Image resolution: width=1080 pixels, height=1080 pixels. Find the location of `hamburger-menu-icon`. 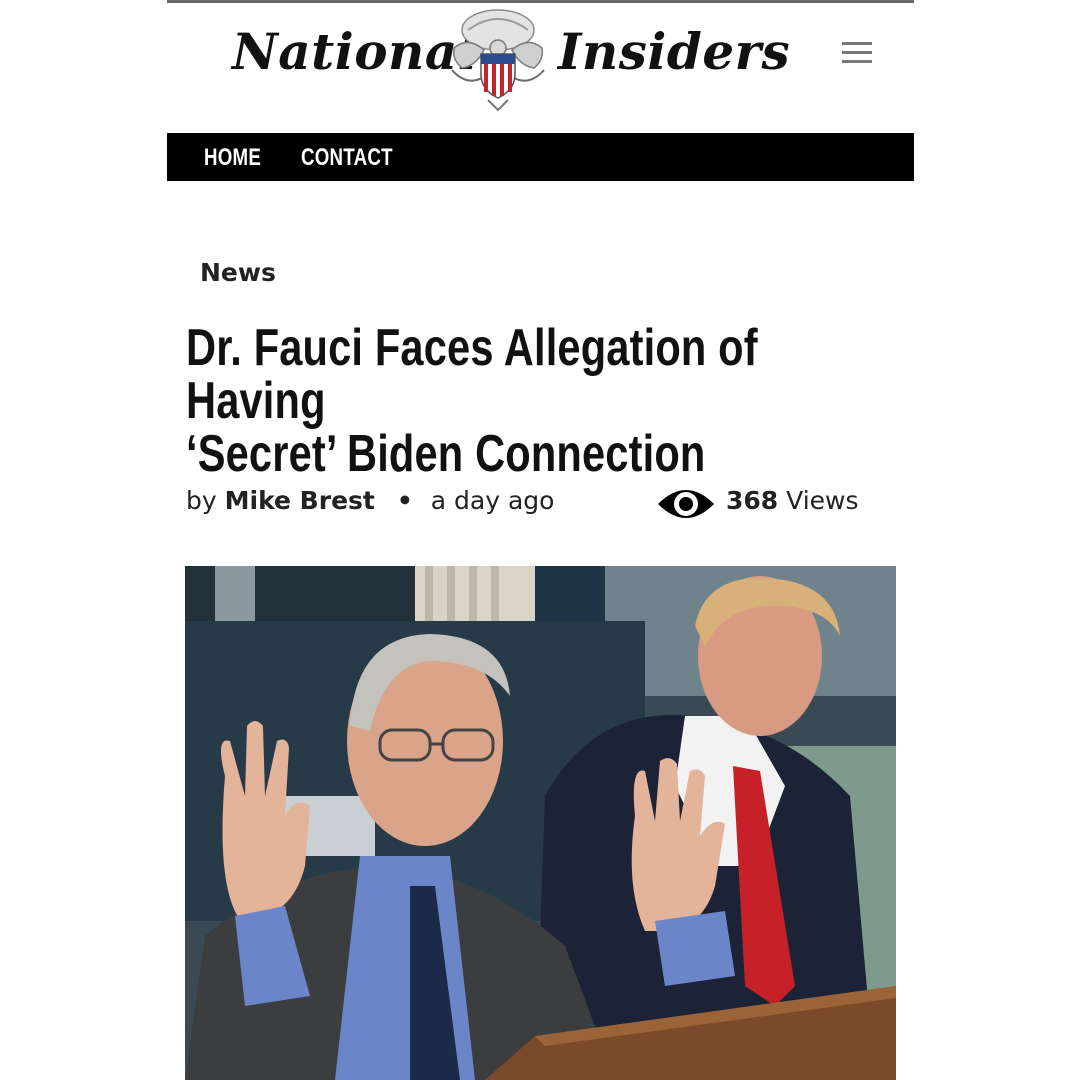

hamburger-menu-icon is located at coordinates (858, 53).